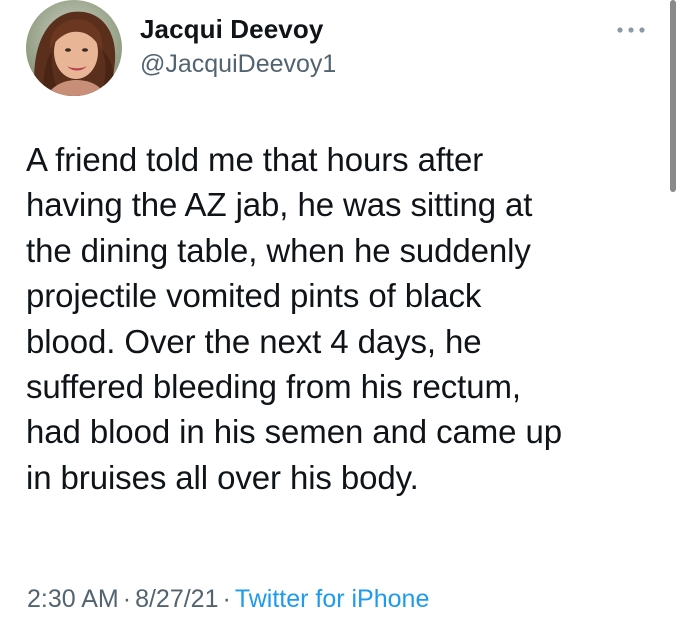 This screenshot has width=680, height=640. I want to click on username-handle: @JacquiDeevoy1, so click(238, 64).